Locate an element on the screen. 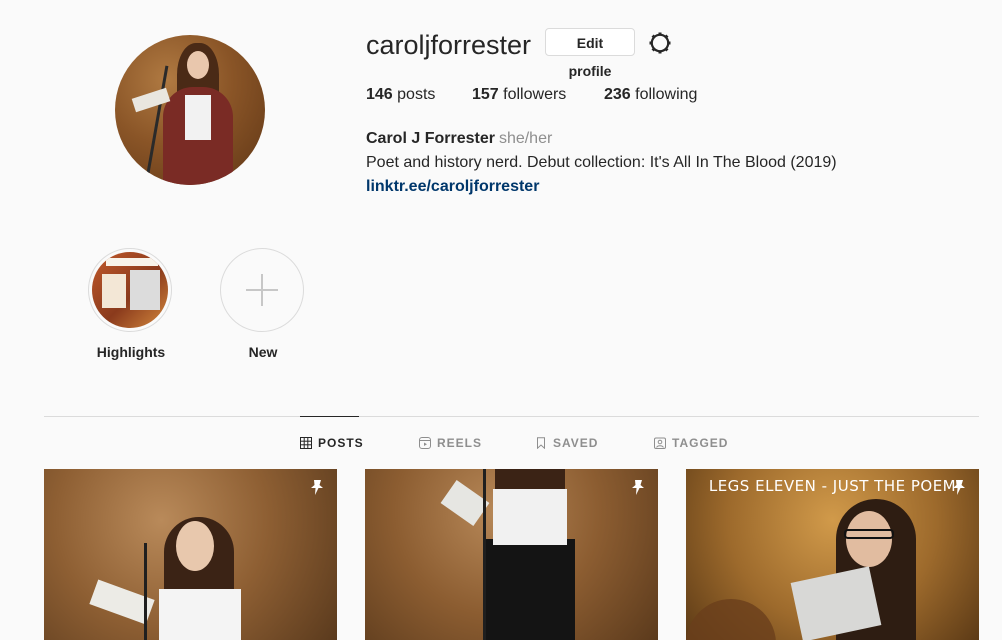  tab-saved-label: SAVED is located at coordinates (576, 443).